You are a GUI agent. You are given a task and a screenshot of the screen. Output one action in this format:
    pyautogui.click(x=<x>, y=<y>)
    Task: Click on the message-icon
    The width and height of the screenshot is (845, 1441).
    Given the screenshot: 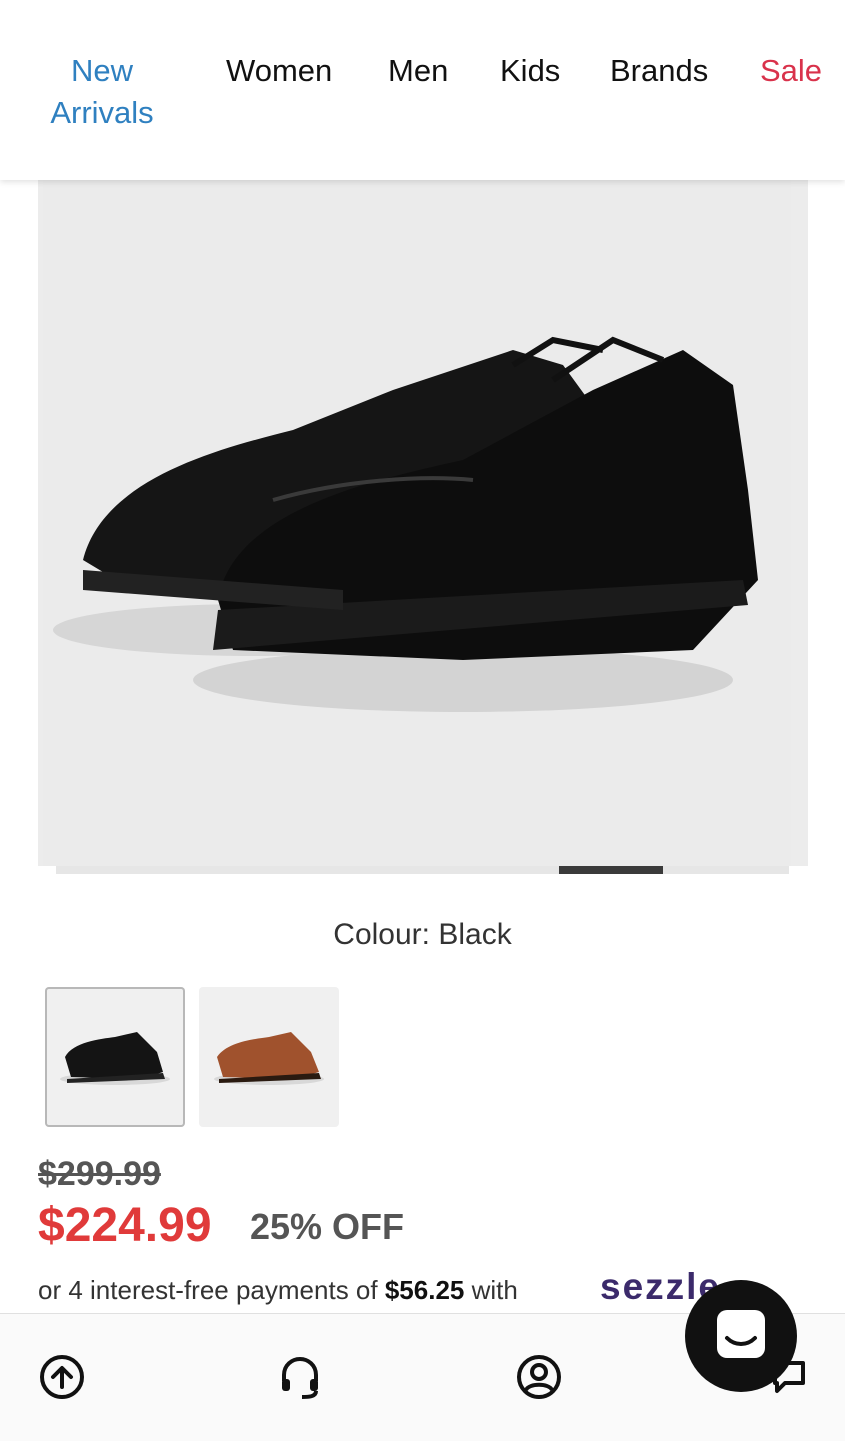 What is the action you would take?
    pyautogui.click(x=741, y=1334)
    